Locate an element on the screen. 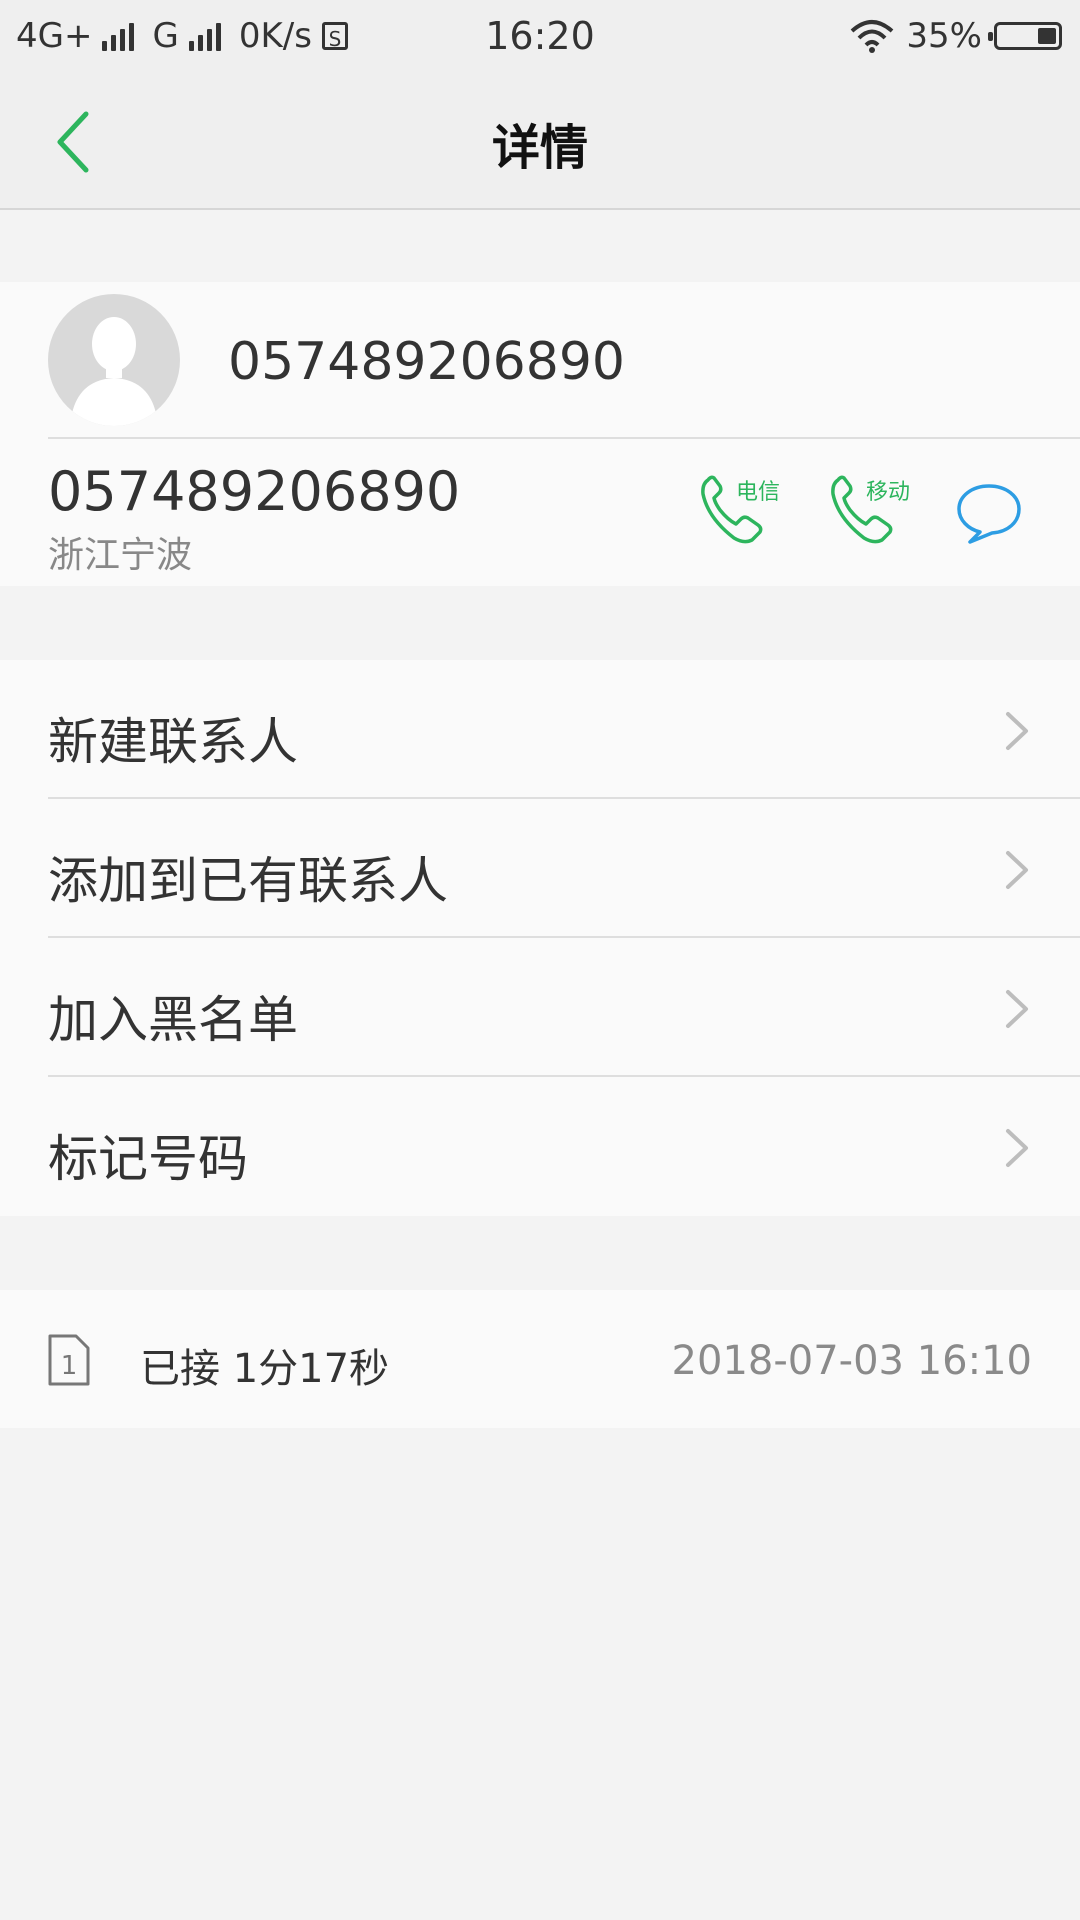  battery-percent: 35% is located at coordinates (944, 36).